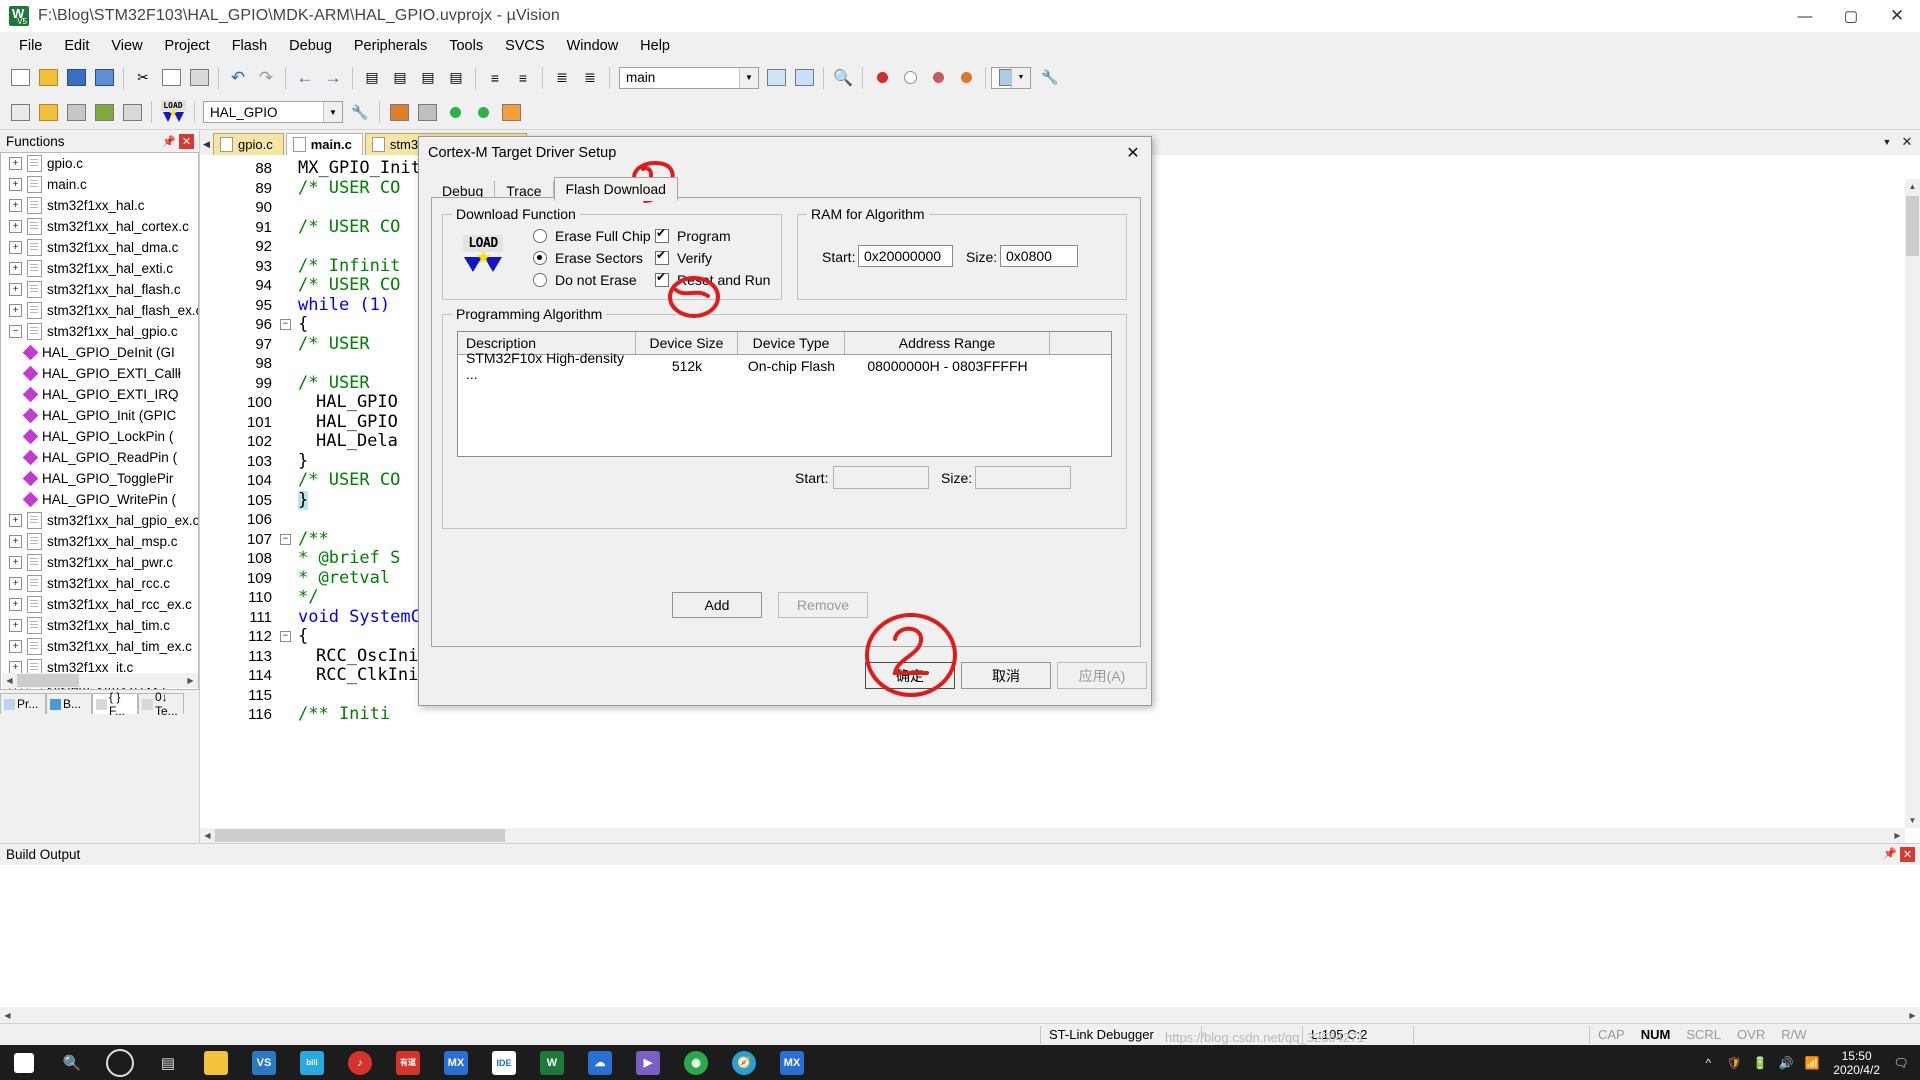  Describe the element at coordinates (20, 112) in the screenshot. I see `translate-icon` at that location.